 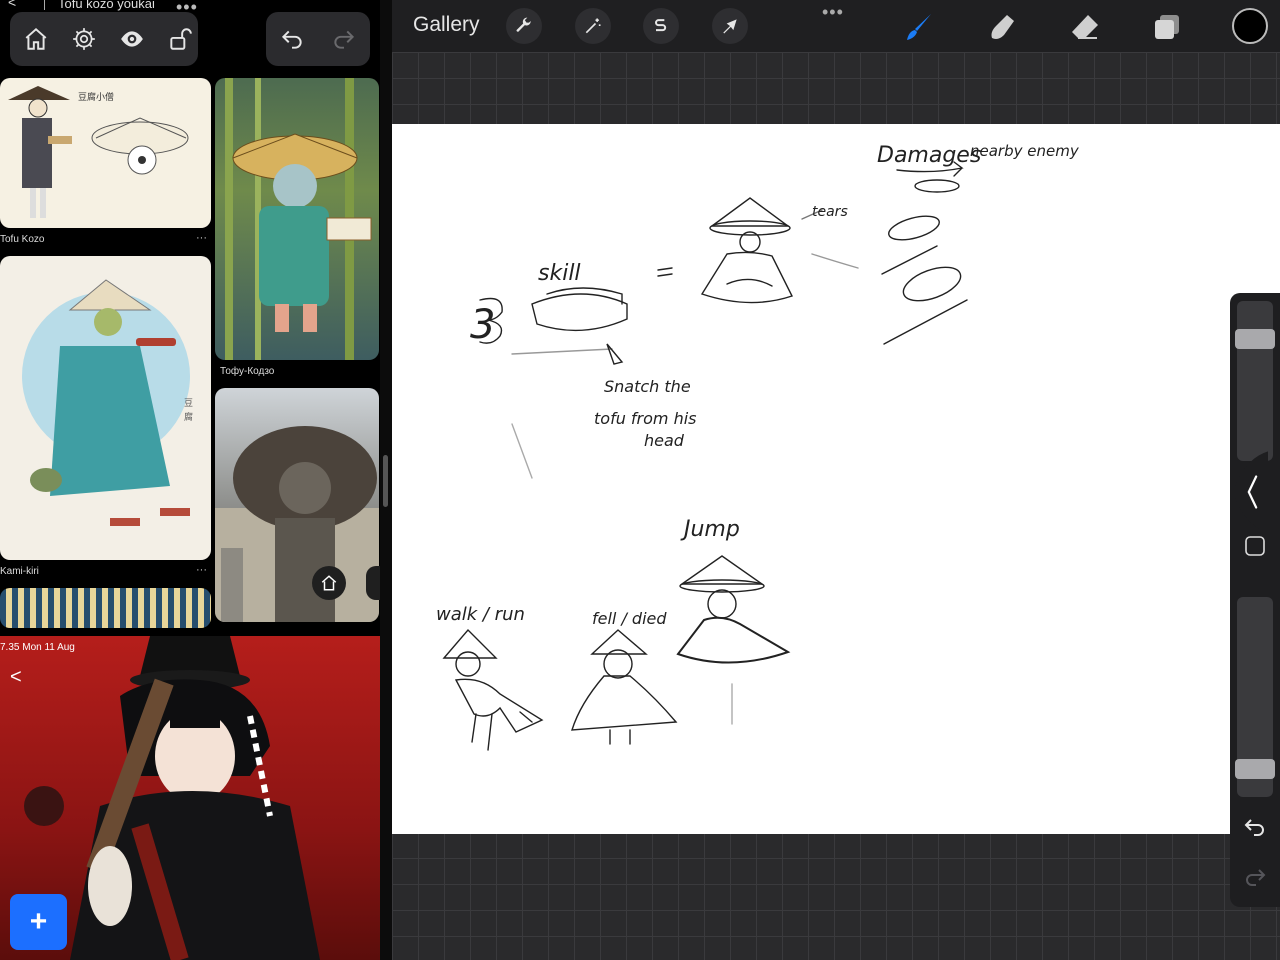 What do you see at coordinates (629, 618) in the screenshot?
I see `note-fell-died: fell / died` at bounding box center [629, 618].